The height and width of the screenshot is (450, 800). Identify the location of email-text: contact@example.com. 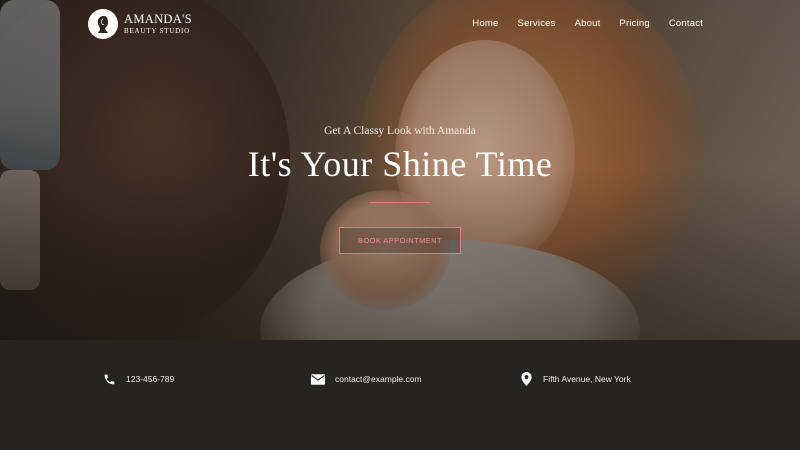
(378, 379).